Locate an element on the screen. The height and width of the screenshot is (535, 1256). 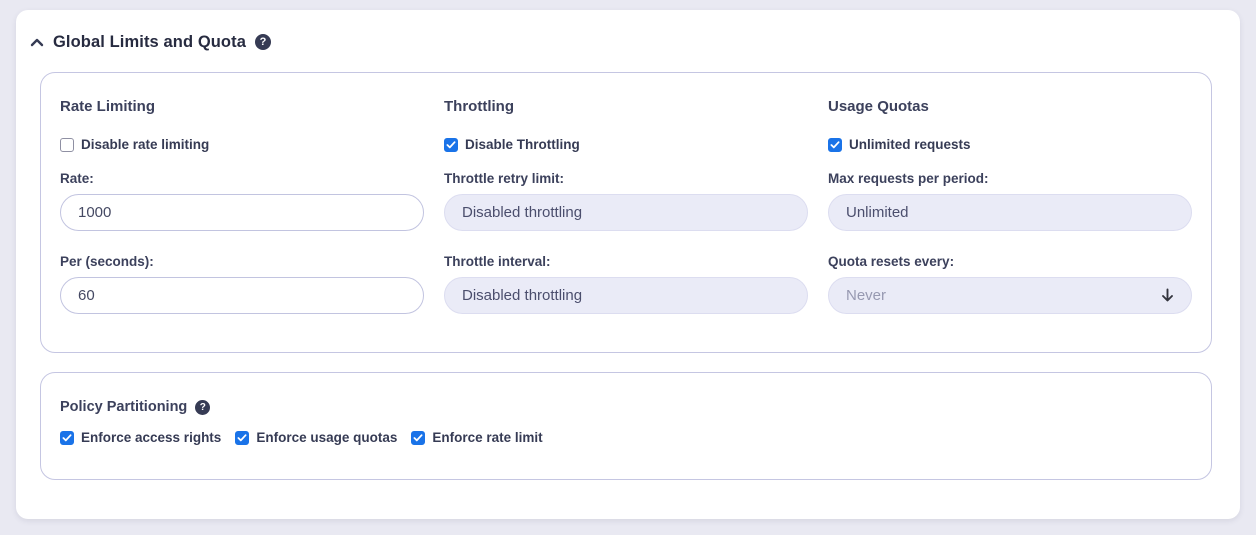
rate-limiting-heading: Rate Limiting is located at coordinates (108, 106).